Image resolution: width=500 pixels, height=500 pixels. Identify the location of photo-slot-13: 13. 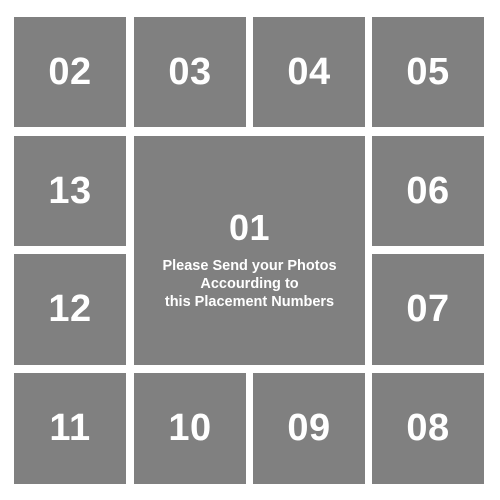
(70, 191).